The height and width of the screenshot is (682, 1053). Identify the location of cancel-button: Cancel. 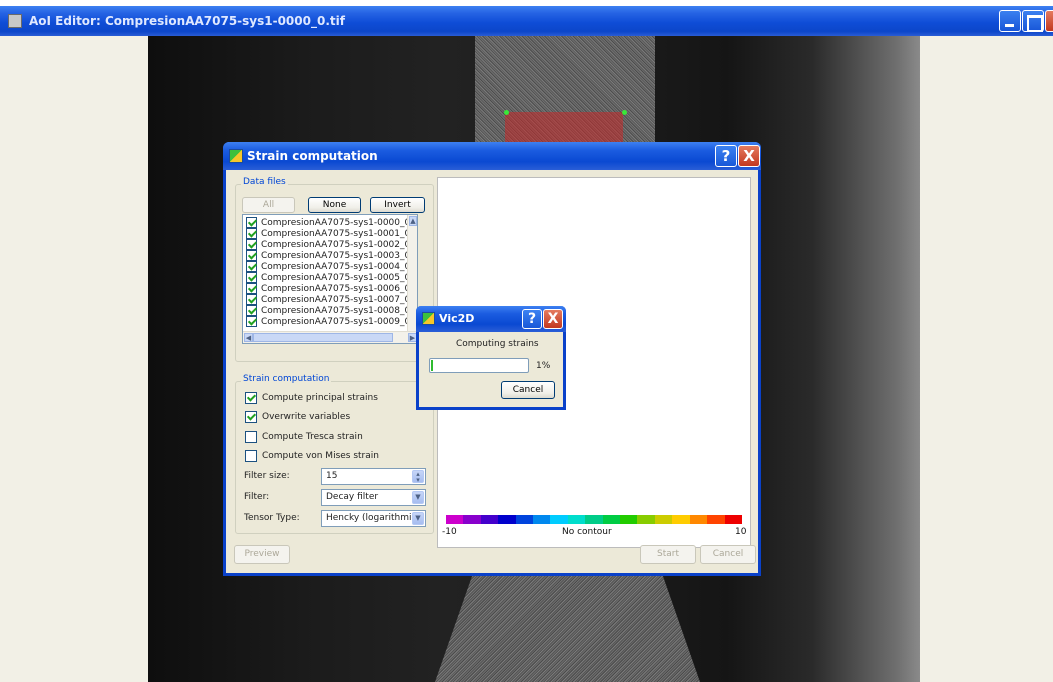
(728, 554).